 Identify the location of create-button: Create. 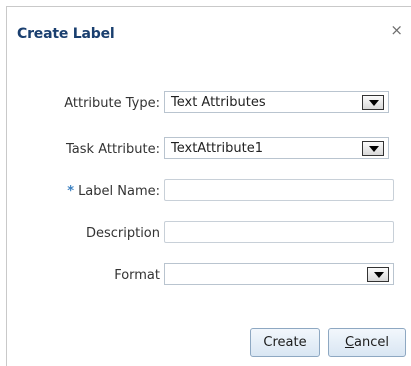
(285, 342).